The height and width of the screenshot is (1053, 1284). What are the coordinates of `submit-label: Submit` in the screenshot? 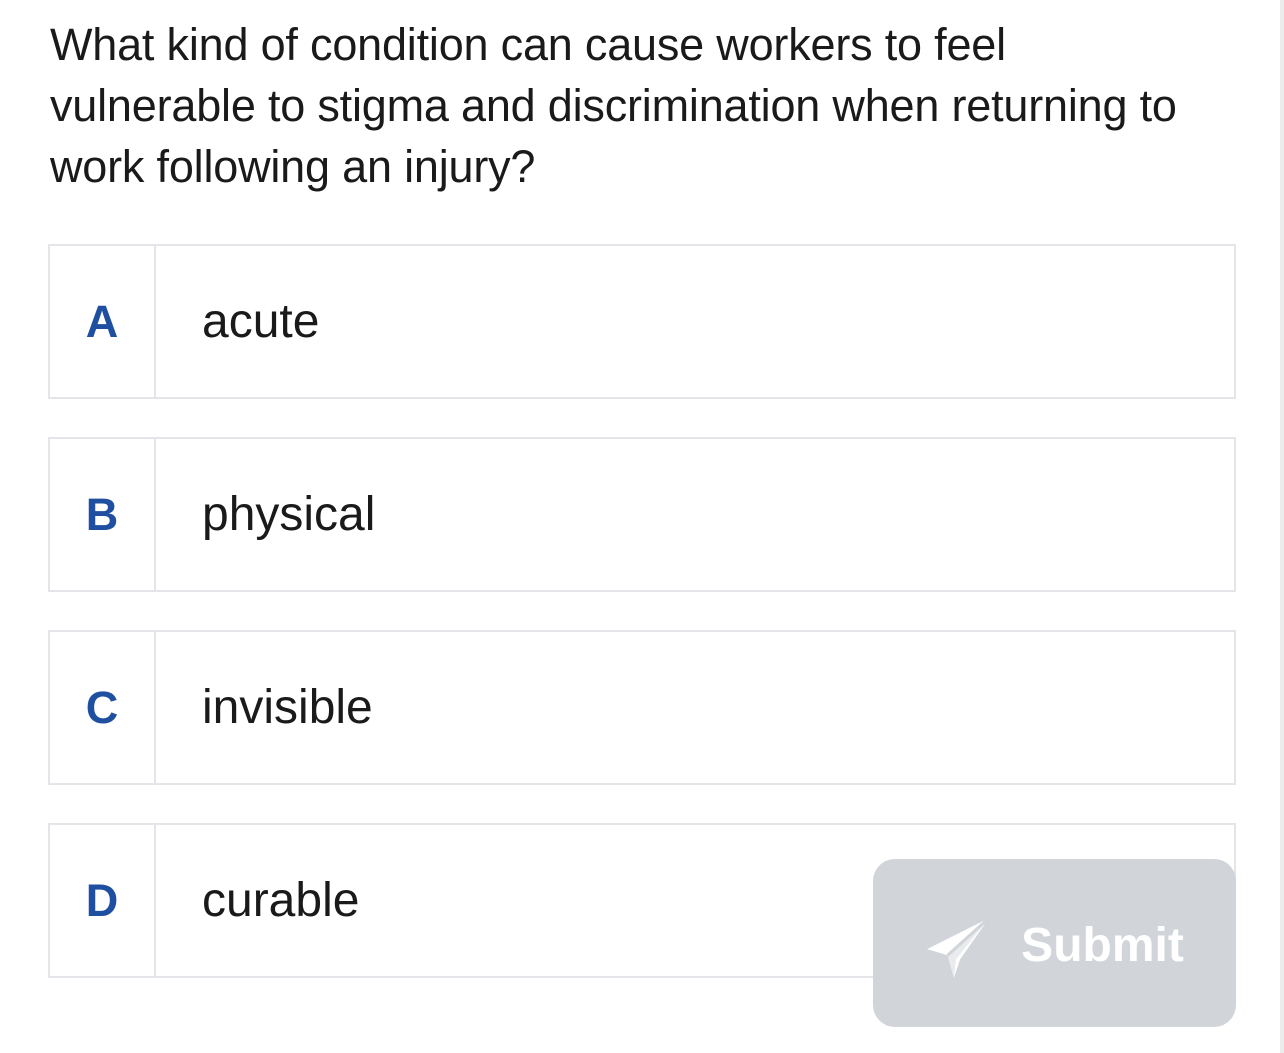 It's located at (1102, 945).